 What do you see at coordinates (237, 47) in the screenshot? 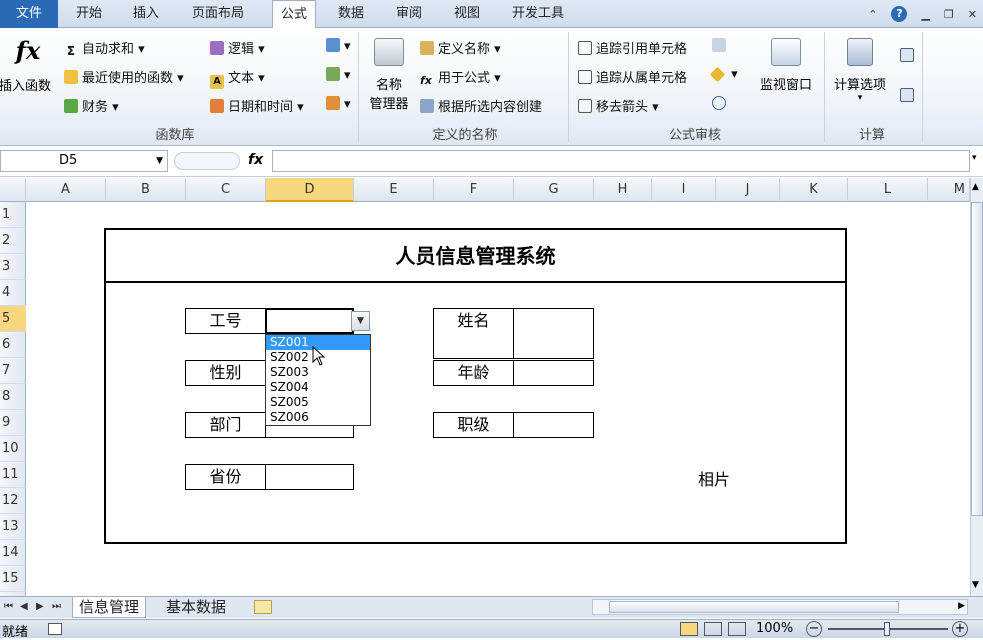
I see `logical-button: 逻辑 ▾` at bounding box center [237, 47].